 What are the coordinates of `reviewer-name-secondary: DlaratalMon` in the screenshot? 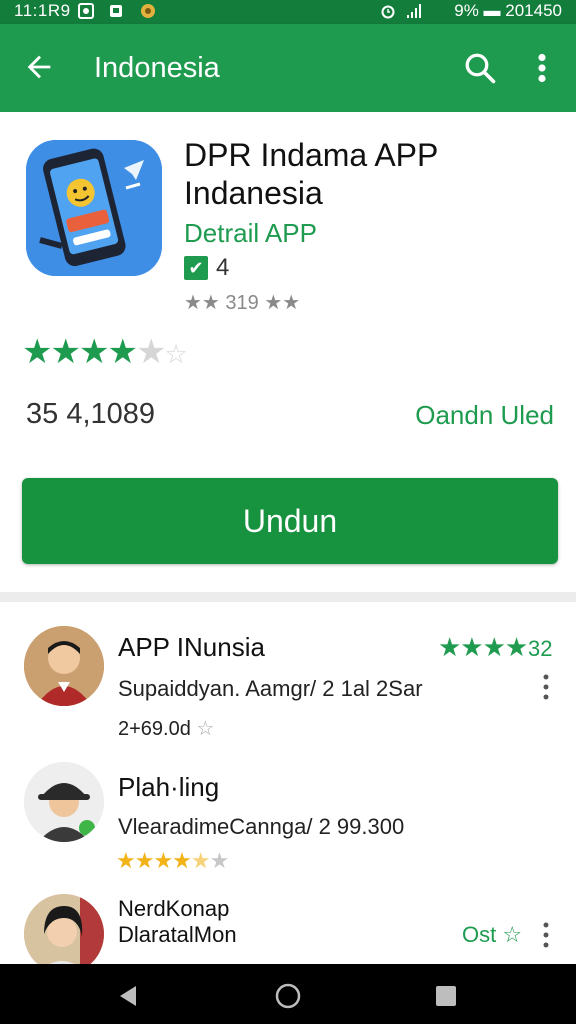 It's located at (177, 934).